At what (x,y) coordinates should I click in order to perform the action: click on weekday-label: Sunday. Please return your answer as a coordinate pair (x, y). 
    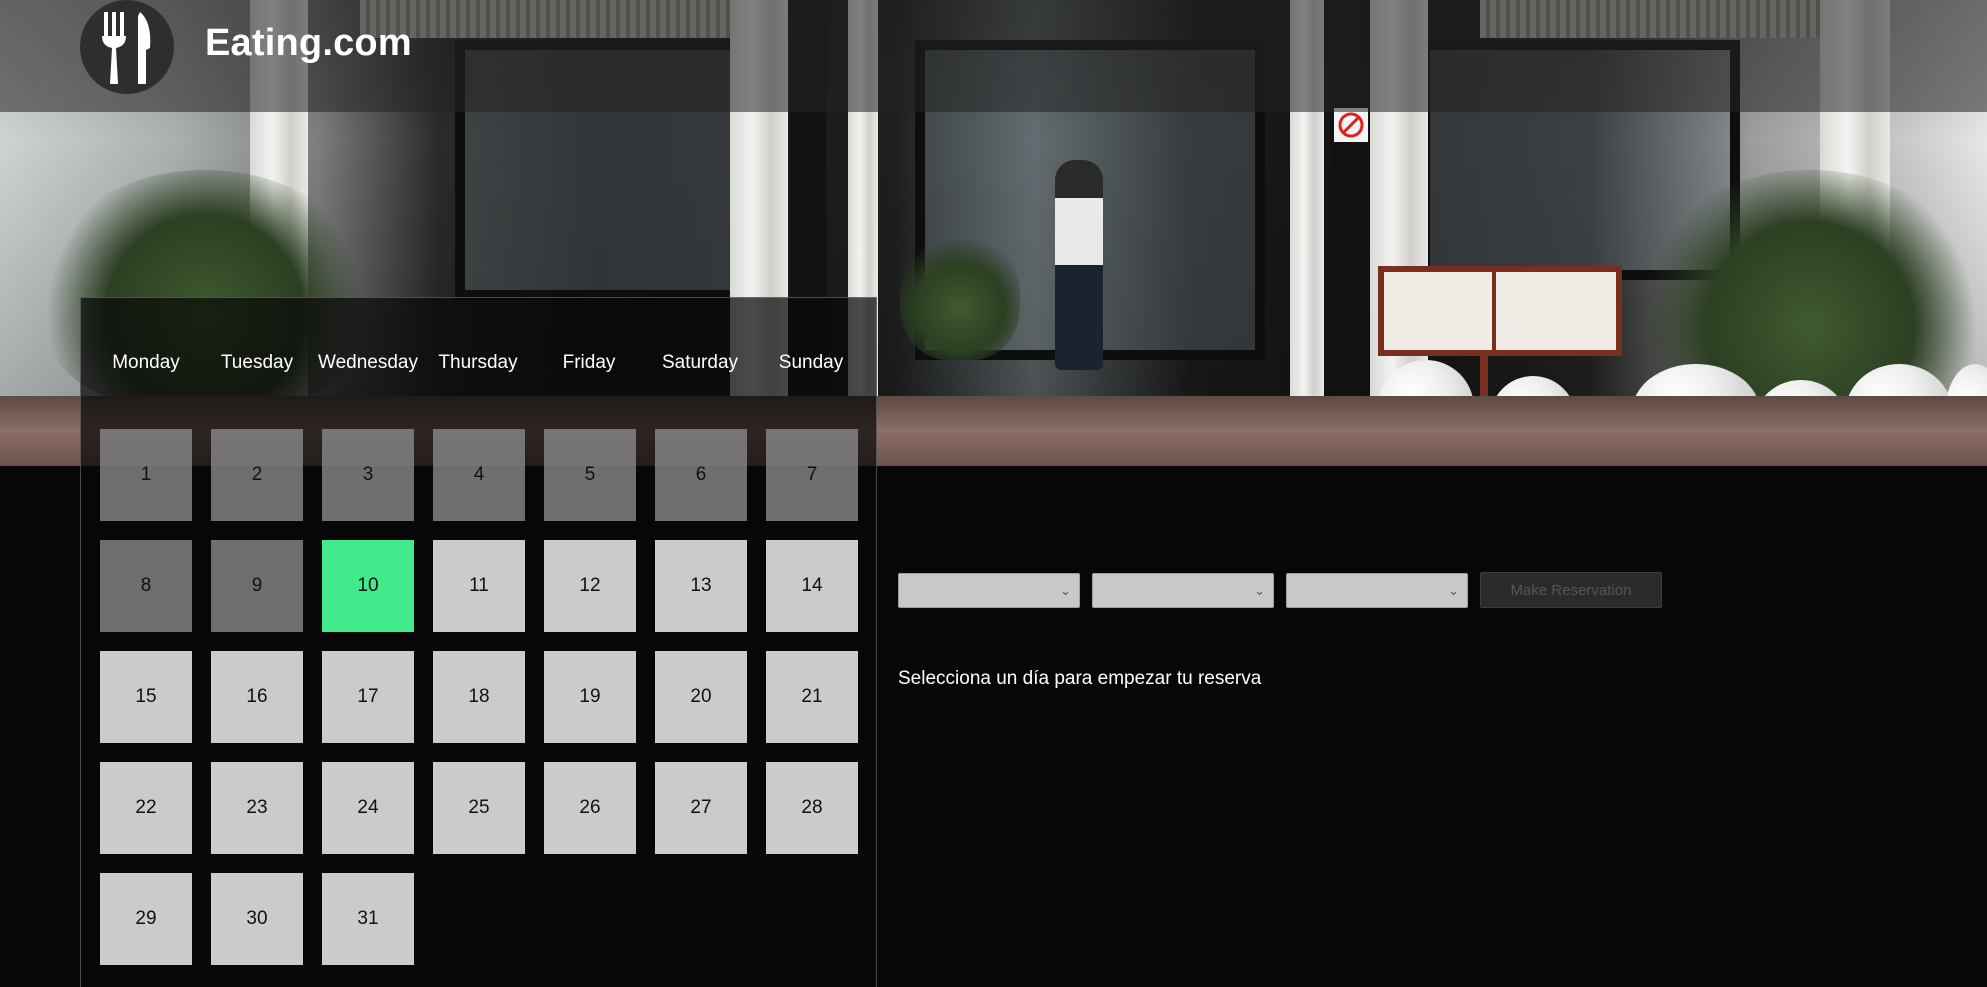
    Looking at the image, I should click on (811, 362).